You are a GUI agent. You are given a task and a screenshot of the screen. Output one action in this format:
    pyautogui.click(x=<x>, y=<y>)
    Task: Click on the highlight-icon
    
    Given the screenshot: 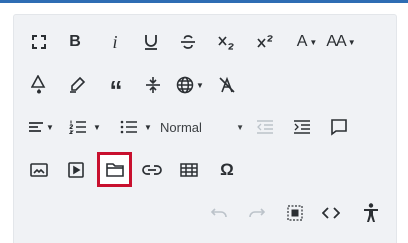 What is the action you would take?
    pyautogui.click(x=77, y=85)
    